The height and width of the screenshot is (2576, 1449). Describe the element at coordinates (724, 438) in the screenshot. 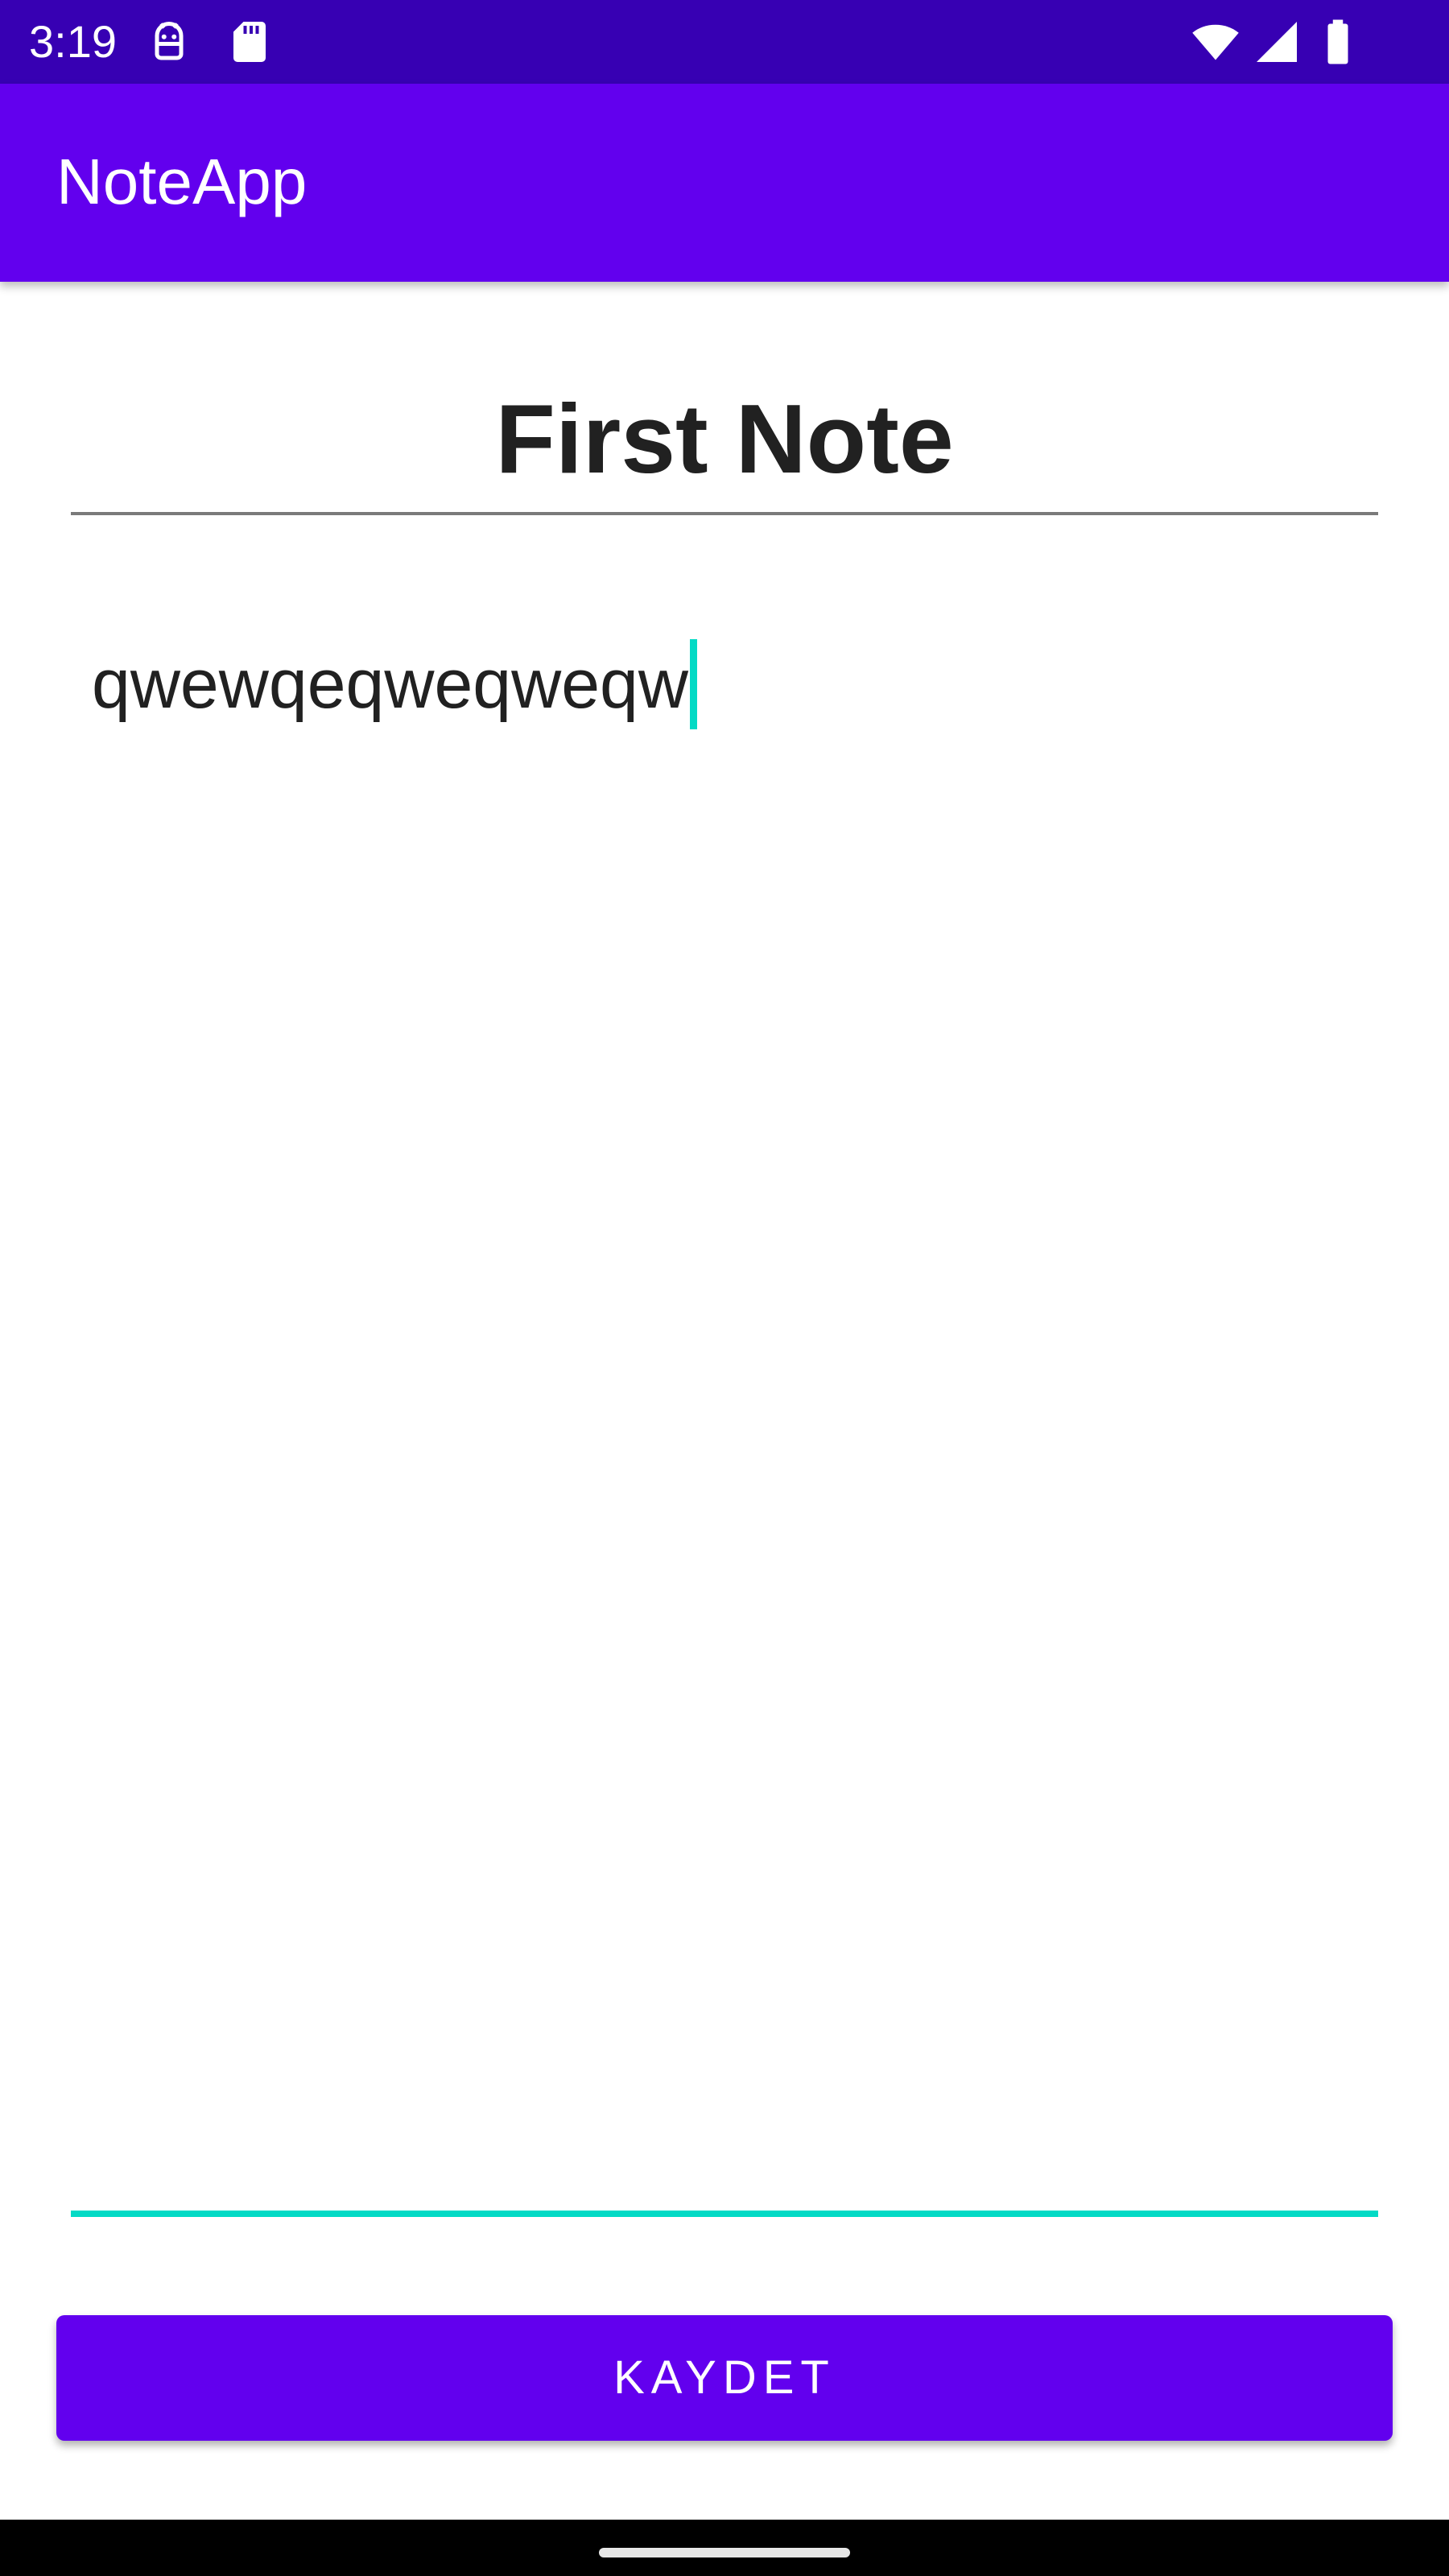

I see `note-title-value: First Note` at that location.